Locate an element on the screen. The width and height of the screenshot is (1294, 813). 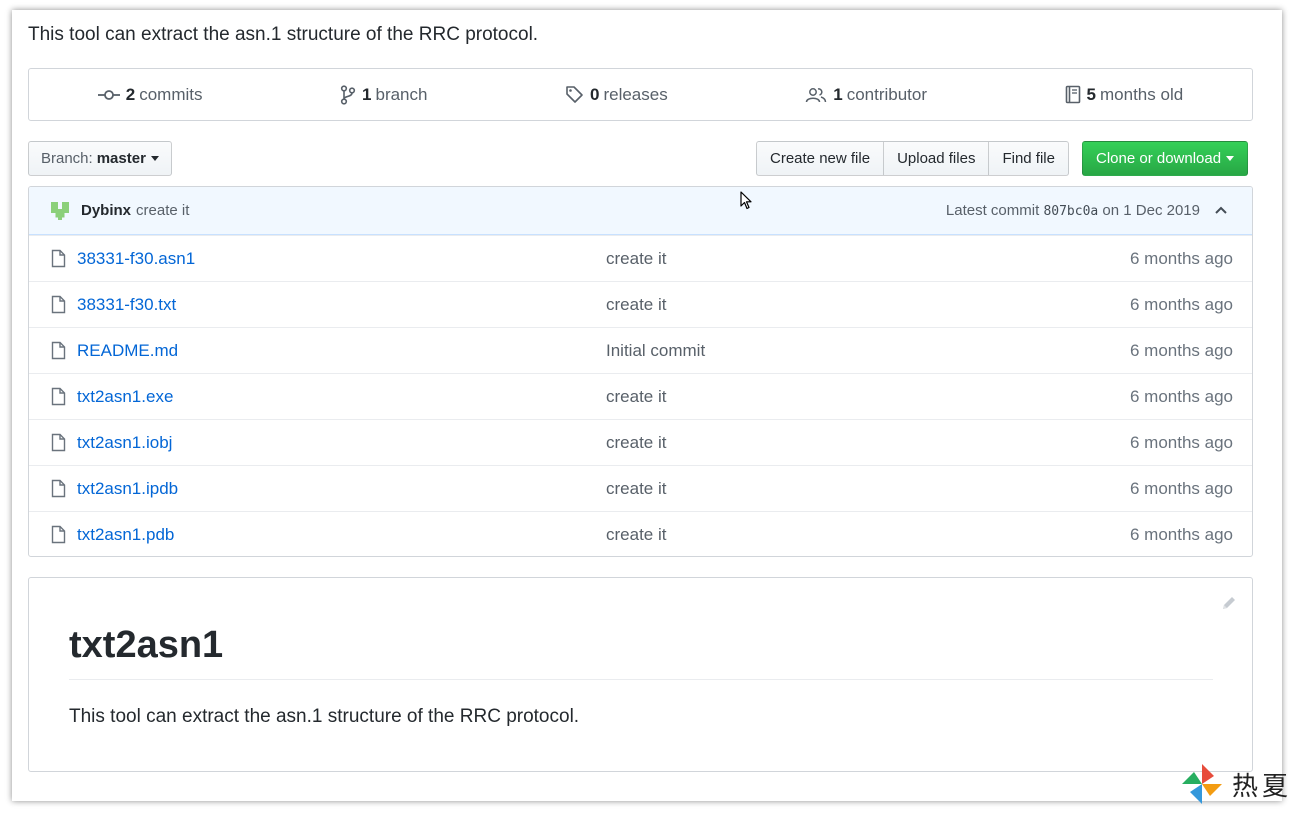
clone-or-download-button: Clone or download is located at coordinates (1165, 158).